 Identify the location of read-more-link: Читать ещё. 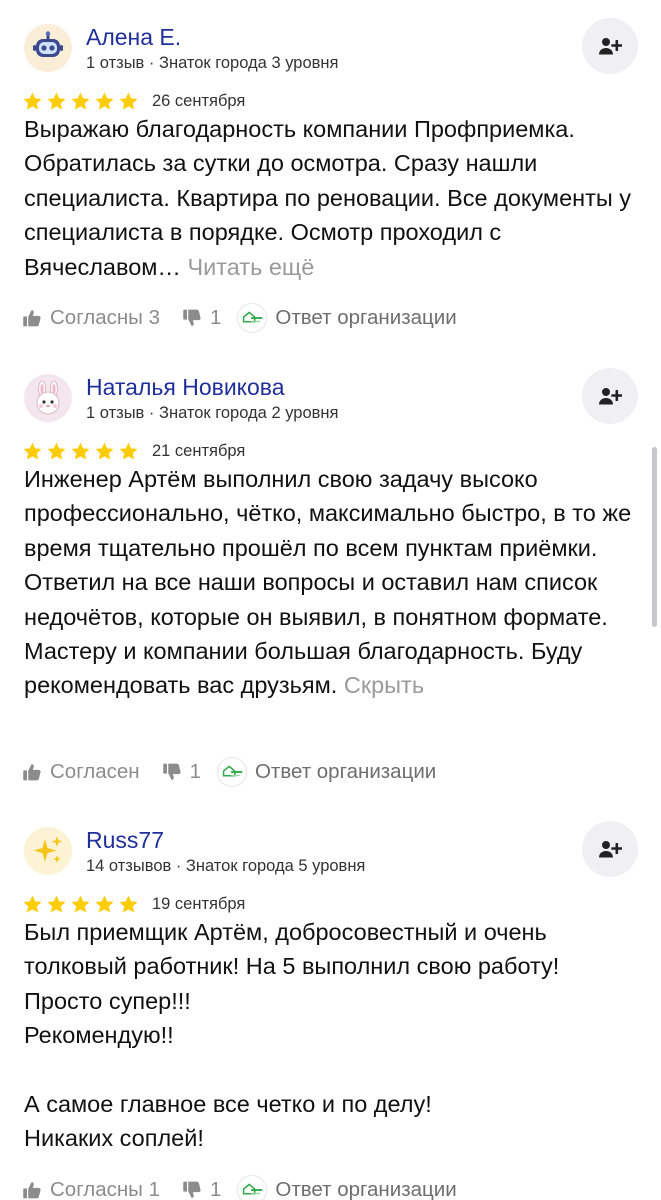
(250, 267).